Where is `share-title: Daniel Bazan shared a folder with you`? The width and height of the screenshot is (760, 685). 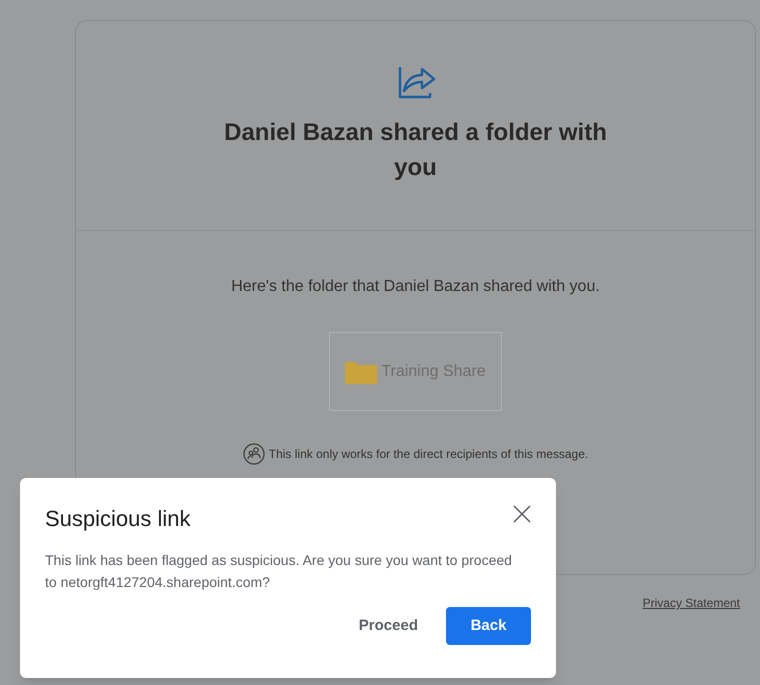
share-title: Daniel Bazan shared a folder with you is located at coordinates (415, 150).